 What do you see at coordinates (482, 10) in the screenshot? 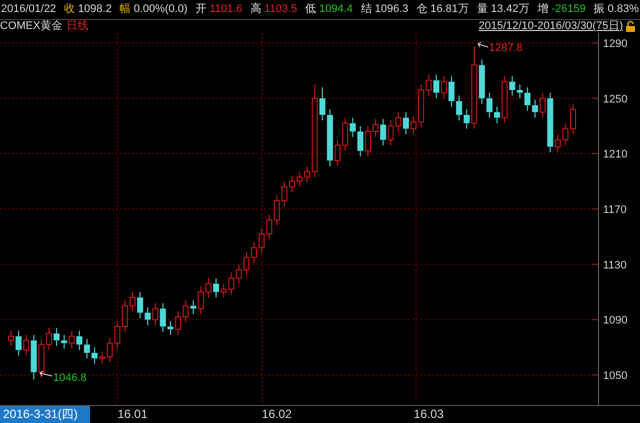
I see `quote-label: 量` at bounding box center [482, 10].